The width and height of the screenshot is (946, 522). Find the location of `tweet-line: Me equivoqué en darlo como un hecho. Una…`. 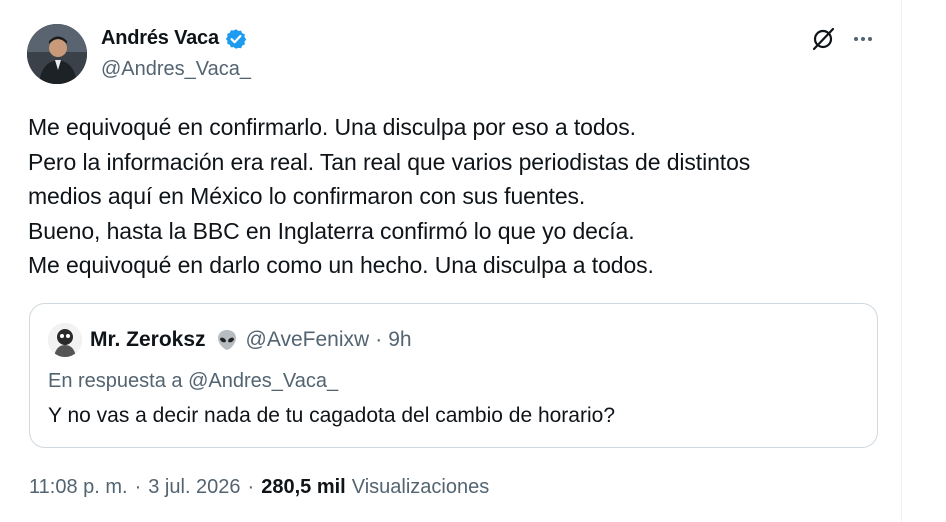

tweet-line: Me equivoqué en darlo como un hecho. Una… is located at coordinates (341, 265).